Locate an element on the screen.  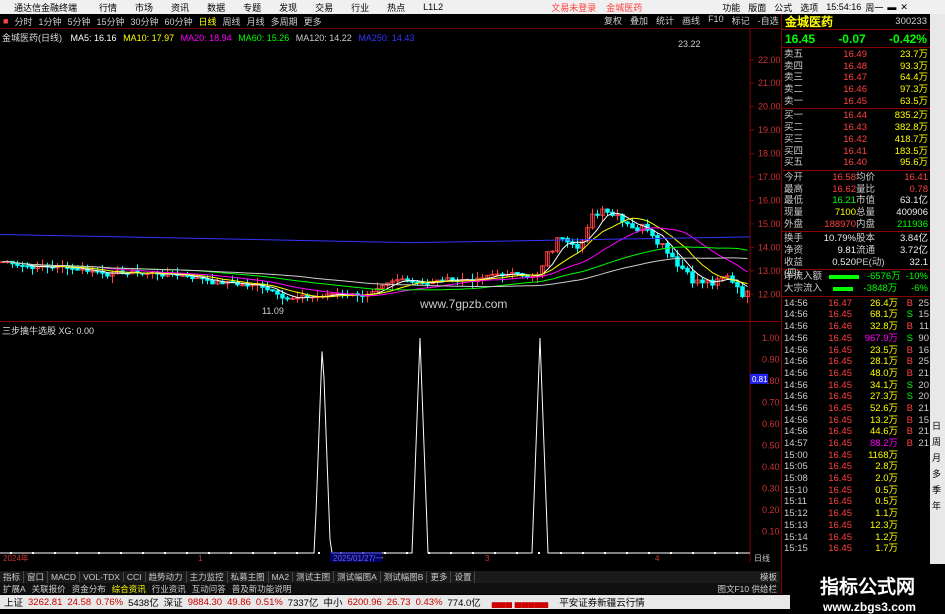
tab-main-monitor: 主力监控 is located at coordinates (207, 577).